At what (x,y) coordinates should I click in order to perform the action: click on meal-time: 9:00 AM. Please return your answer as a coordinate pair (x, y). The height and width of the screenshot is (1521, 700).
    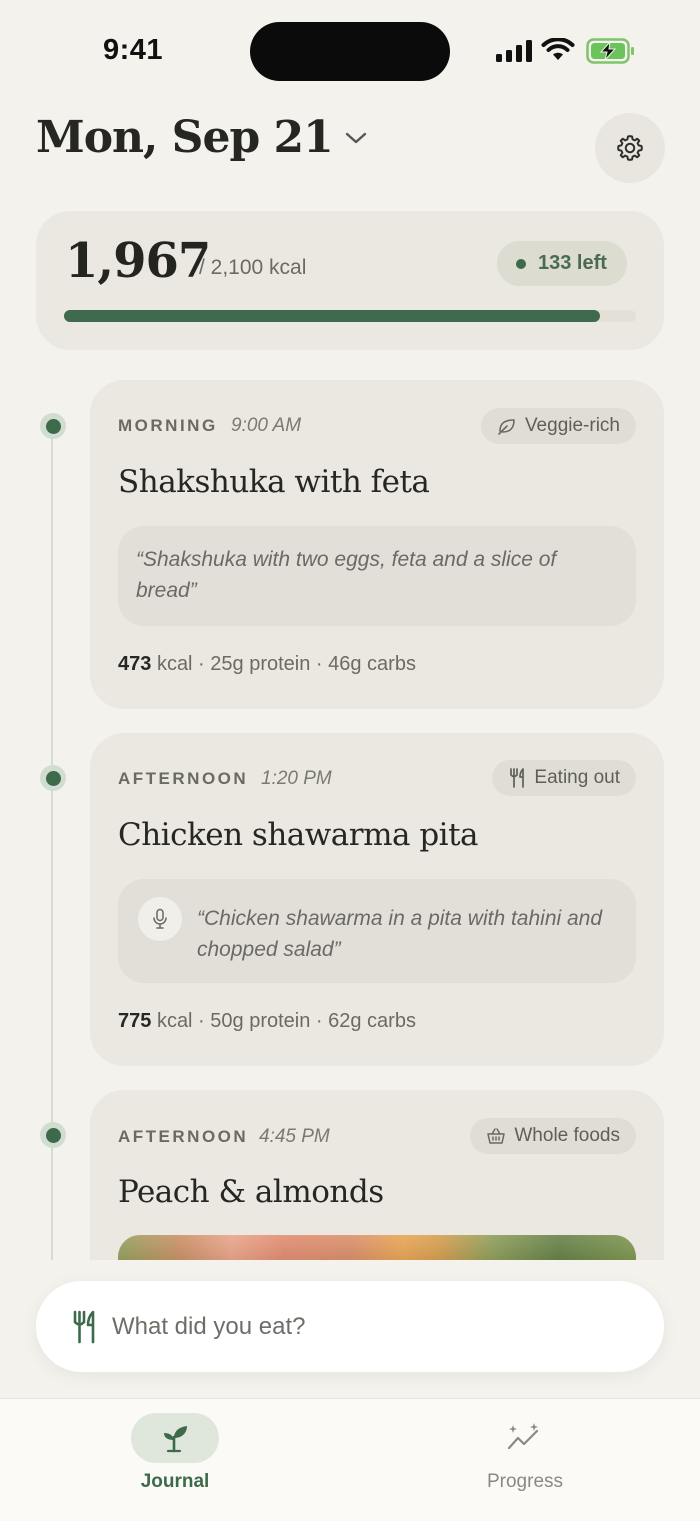
    Looking at the image, I should click on (266, 425).